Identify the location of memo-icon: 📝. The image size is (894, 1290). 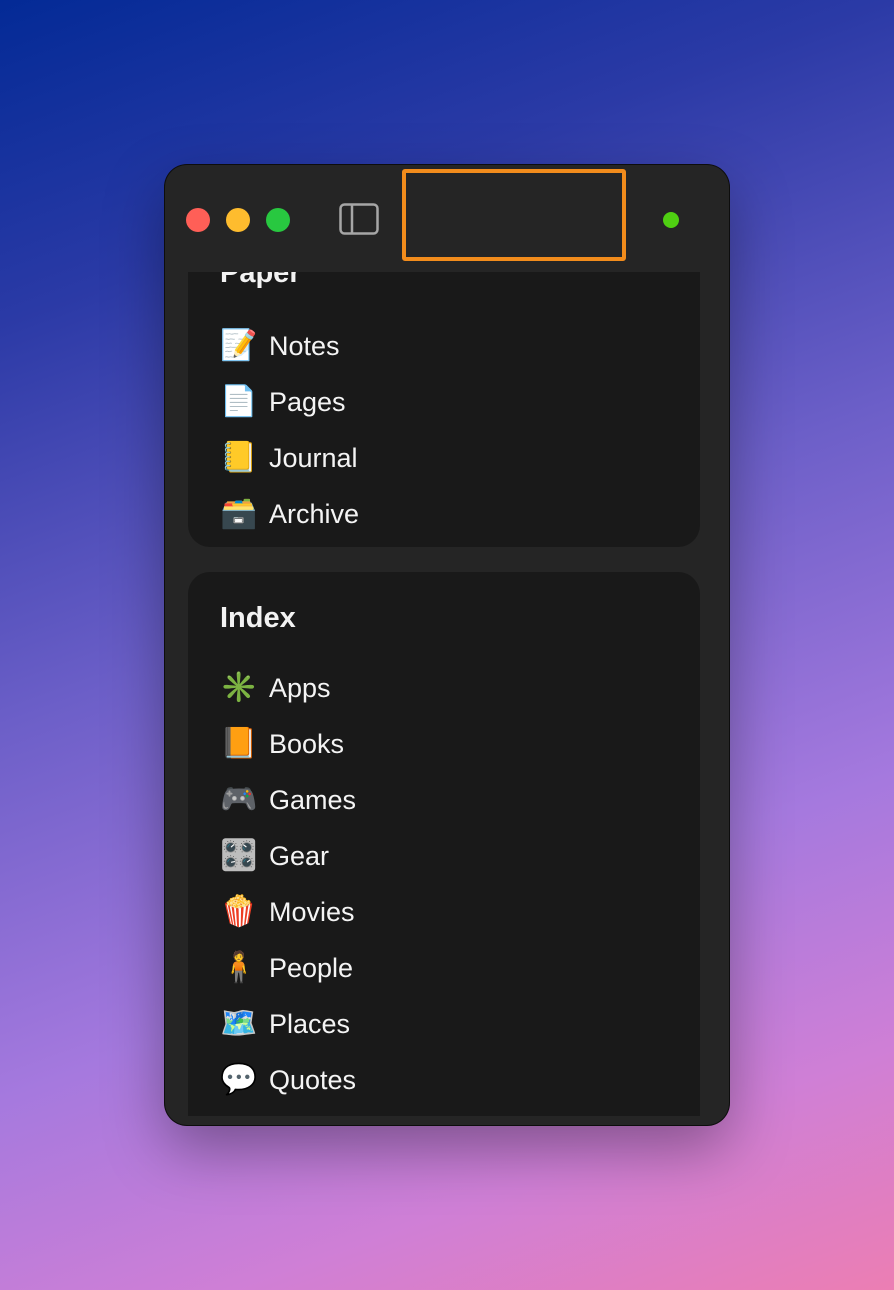
(239, 345).